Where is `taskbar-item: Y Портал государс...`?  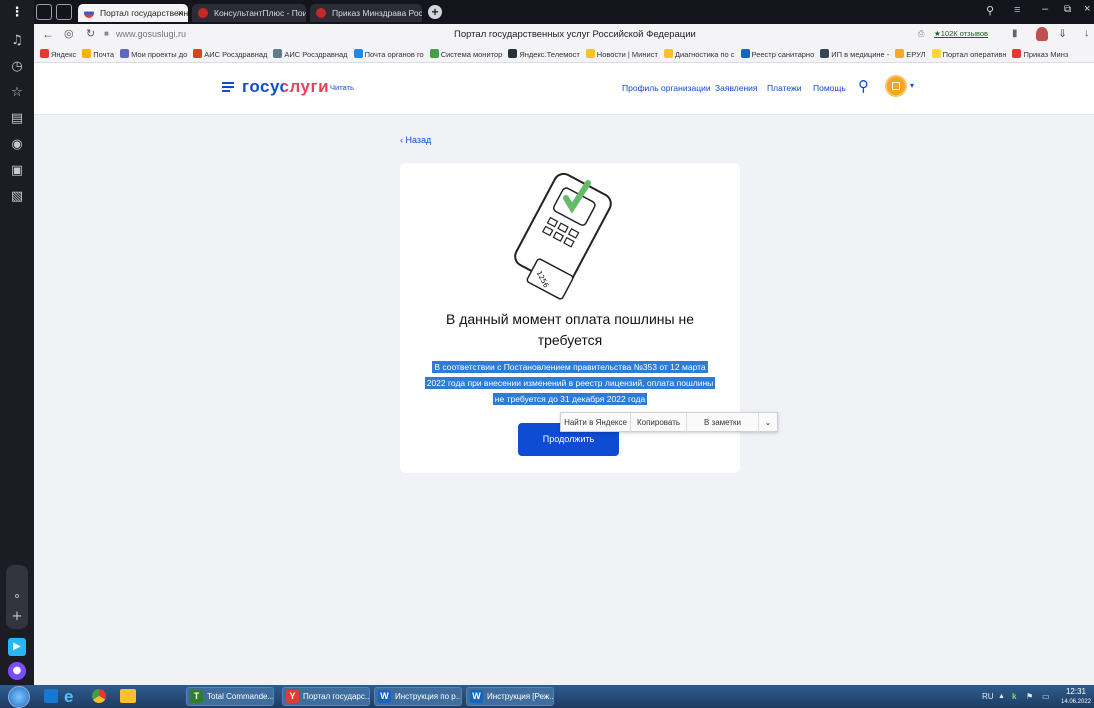 taskbar-item: Y Портал государс... is located at coordinates (326, 696).